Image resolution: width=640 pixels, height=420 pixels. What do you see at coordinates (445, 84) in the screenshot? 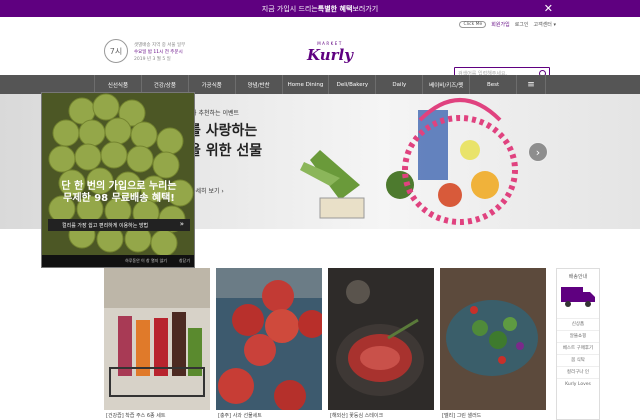
I see `nav-item-baby: 베이비/키즈/펫` at bounding box center [445, 84].